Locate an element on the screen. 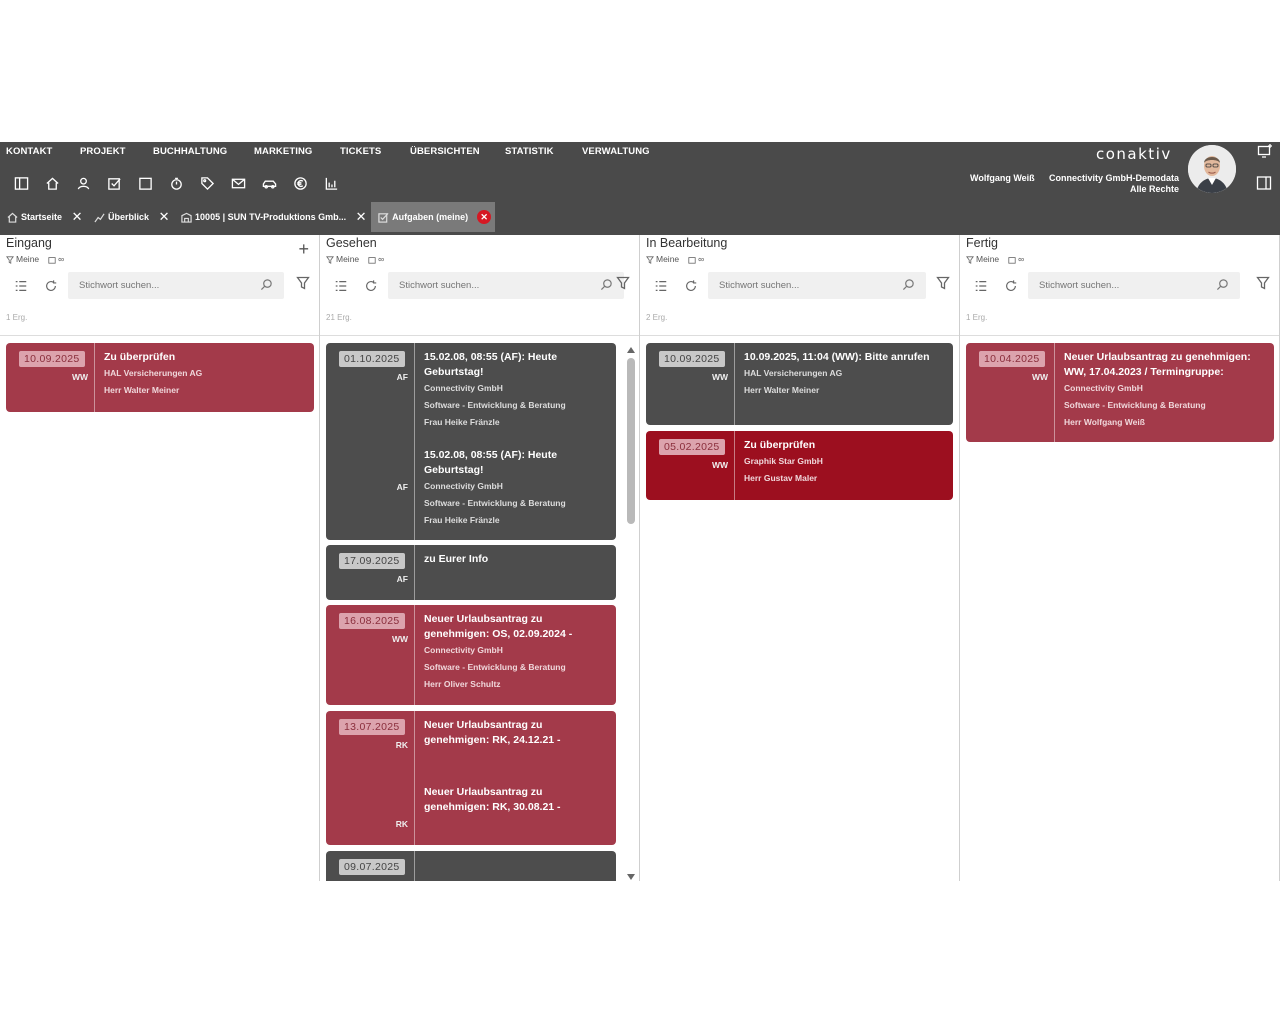 Image resolution: width=1280 pixels, height=1024 pixels. chart-icon is located at coordinates (331, 183).